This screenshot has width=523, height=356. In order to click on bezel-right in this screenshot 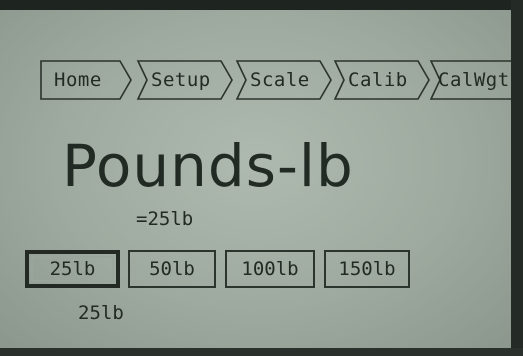, I will do `click(517, 178)`.